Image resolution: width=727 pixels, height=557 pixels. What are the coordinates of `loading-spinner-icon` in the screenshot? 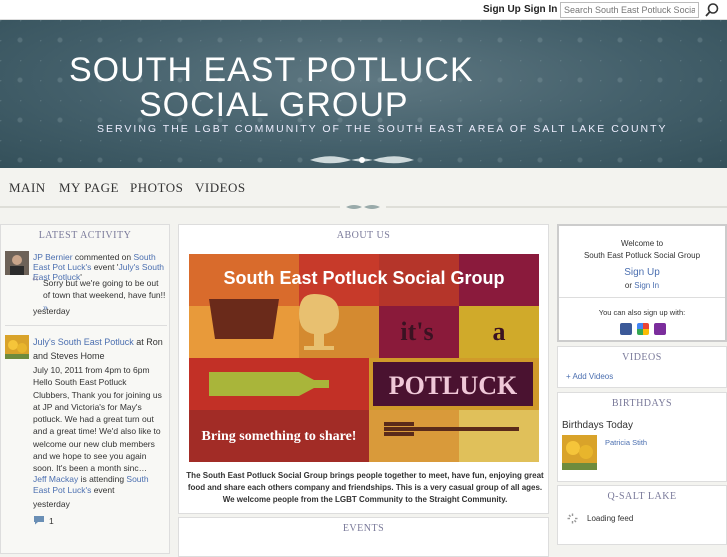 It's located at (572, 518).